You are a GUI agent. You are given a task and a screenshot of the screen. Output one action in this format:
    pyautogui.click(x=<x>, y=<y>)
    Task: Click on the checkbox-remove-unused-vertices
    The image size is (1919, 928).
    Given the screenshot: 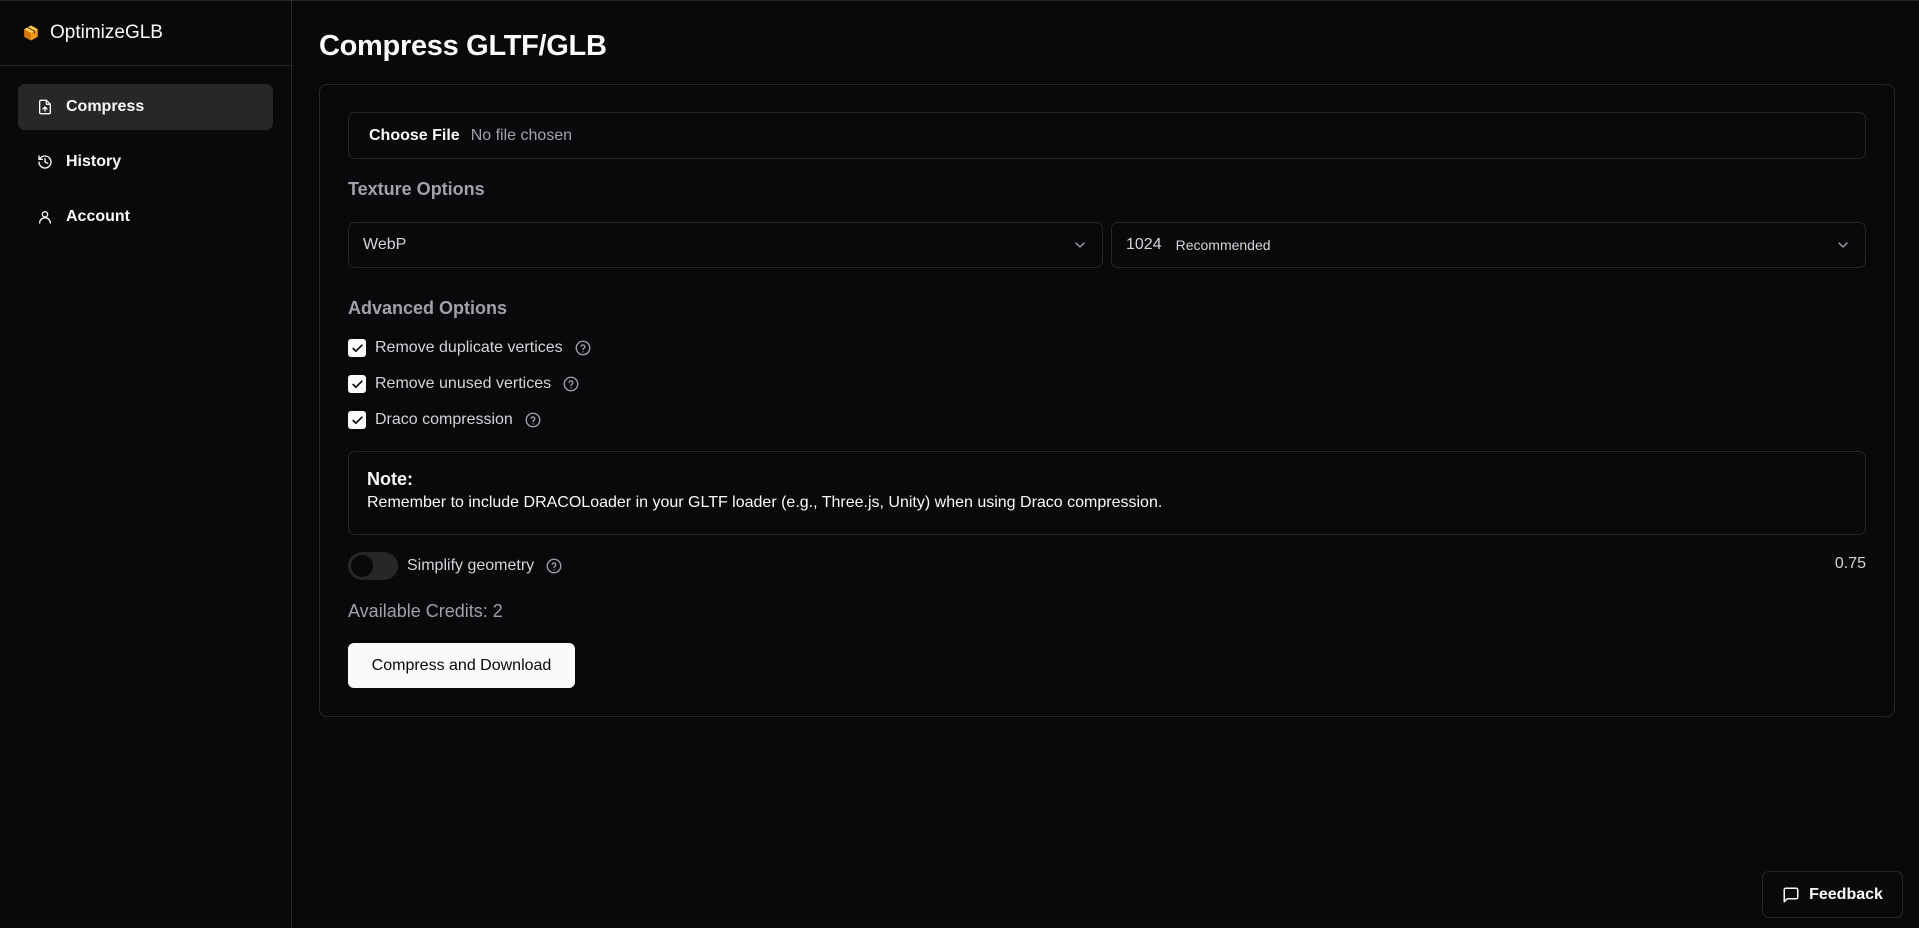 What is the action you would take?
    pyautogui.click(x=357, y=384)
    